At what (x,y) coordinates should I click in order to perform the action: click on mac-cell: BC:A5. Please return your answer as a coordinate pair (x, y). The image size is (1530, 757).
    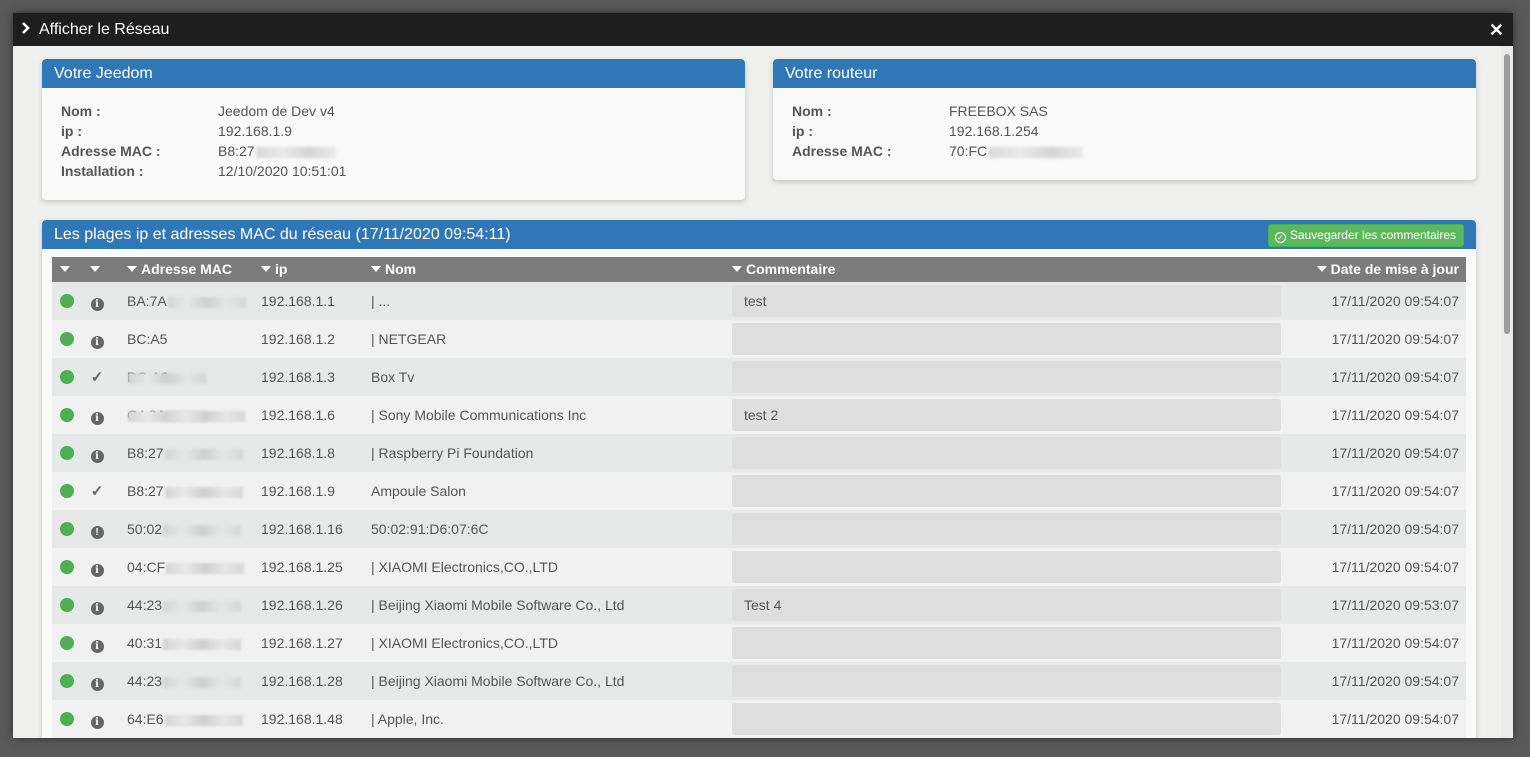
    Looking at the image, I should click on (179, 352).